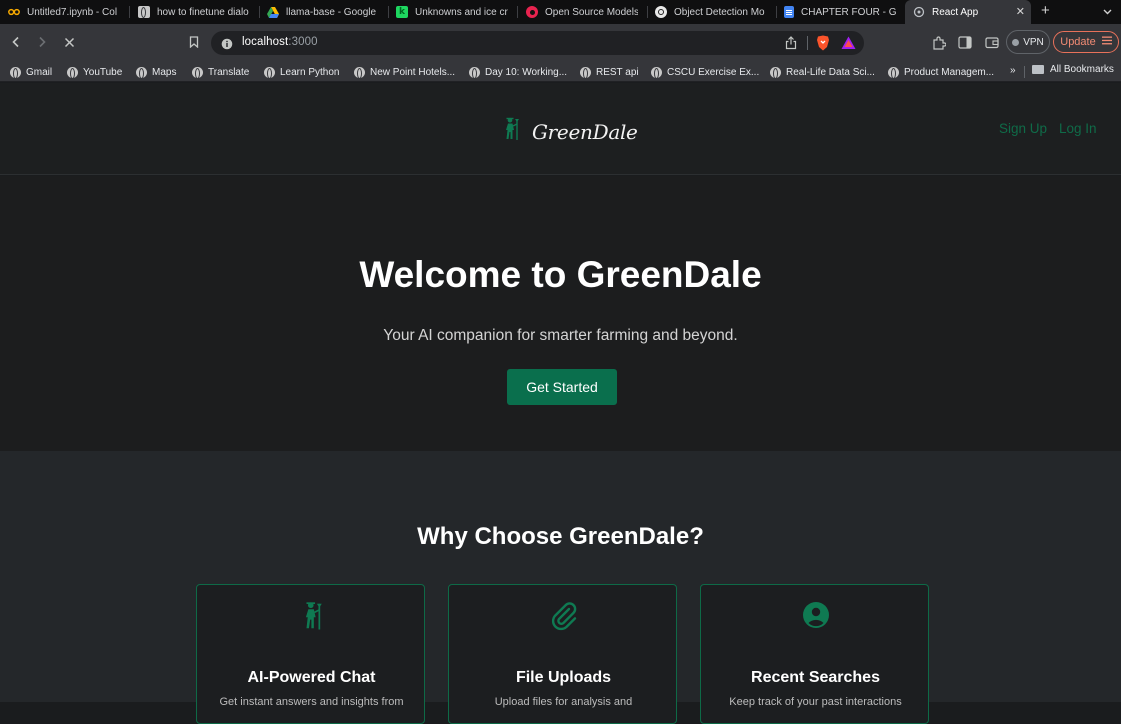 The height and width of the screenshot is (724, 1121). Describe the element at coordinates (823, 45) in the screenshot. I see `brave-shields-icon` at that location.